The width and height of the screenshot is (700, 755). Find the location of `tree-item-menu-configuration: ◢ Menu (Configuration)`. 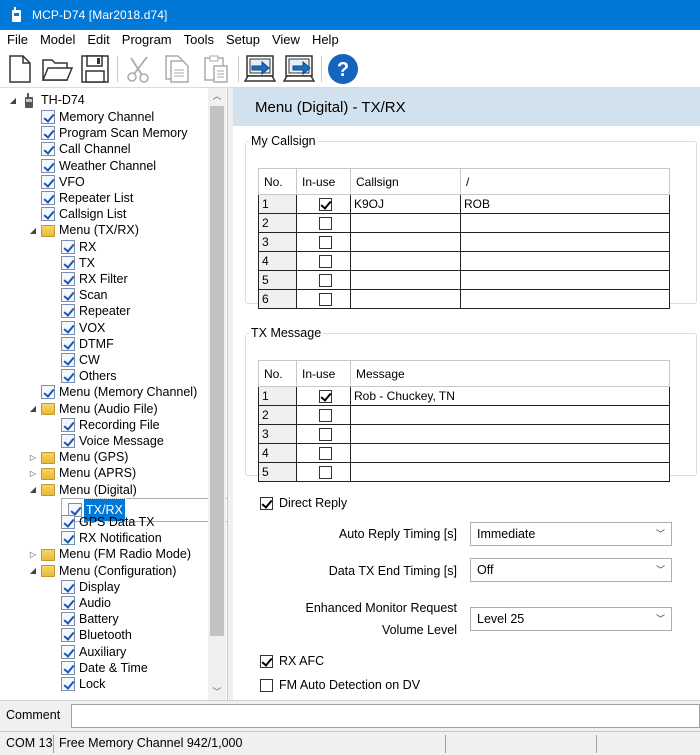

tree-item-menu-configuration: ◢ Menu (Configuration) is located at coordinates (103, 571).